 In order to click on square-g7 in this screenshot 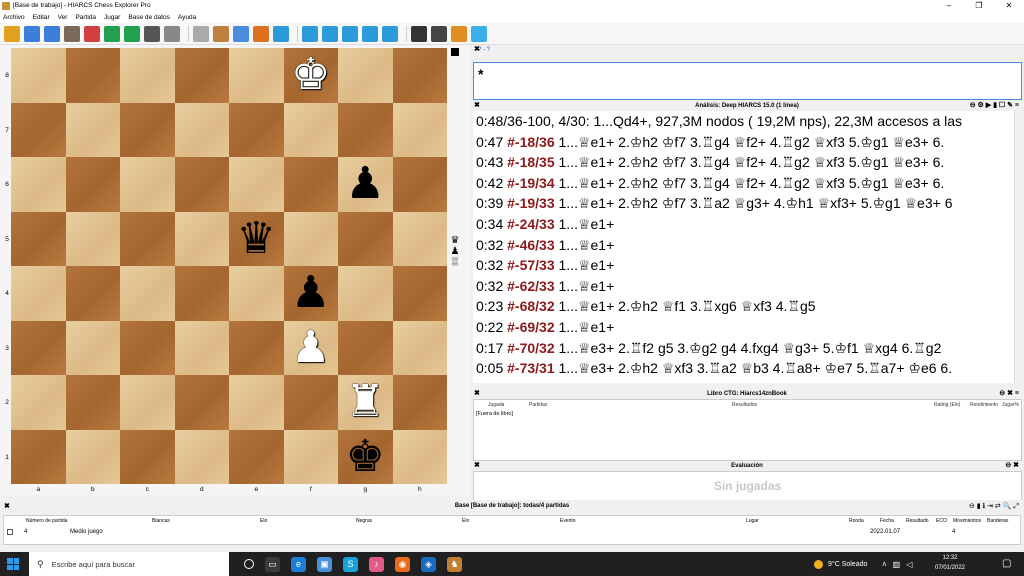, I will do `click(365, 129)`.